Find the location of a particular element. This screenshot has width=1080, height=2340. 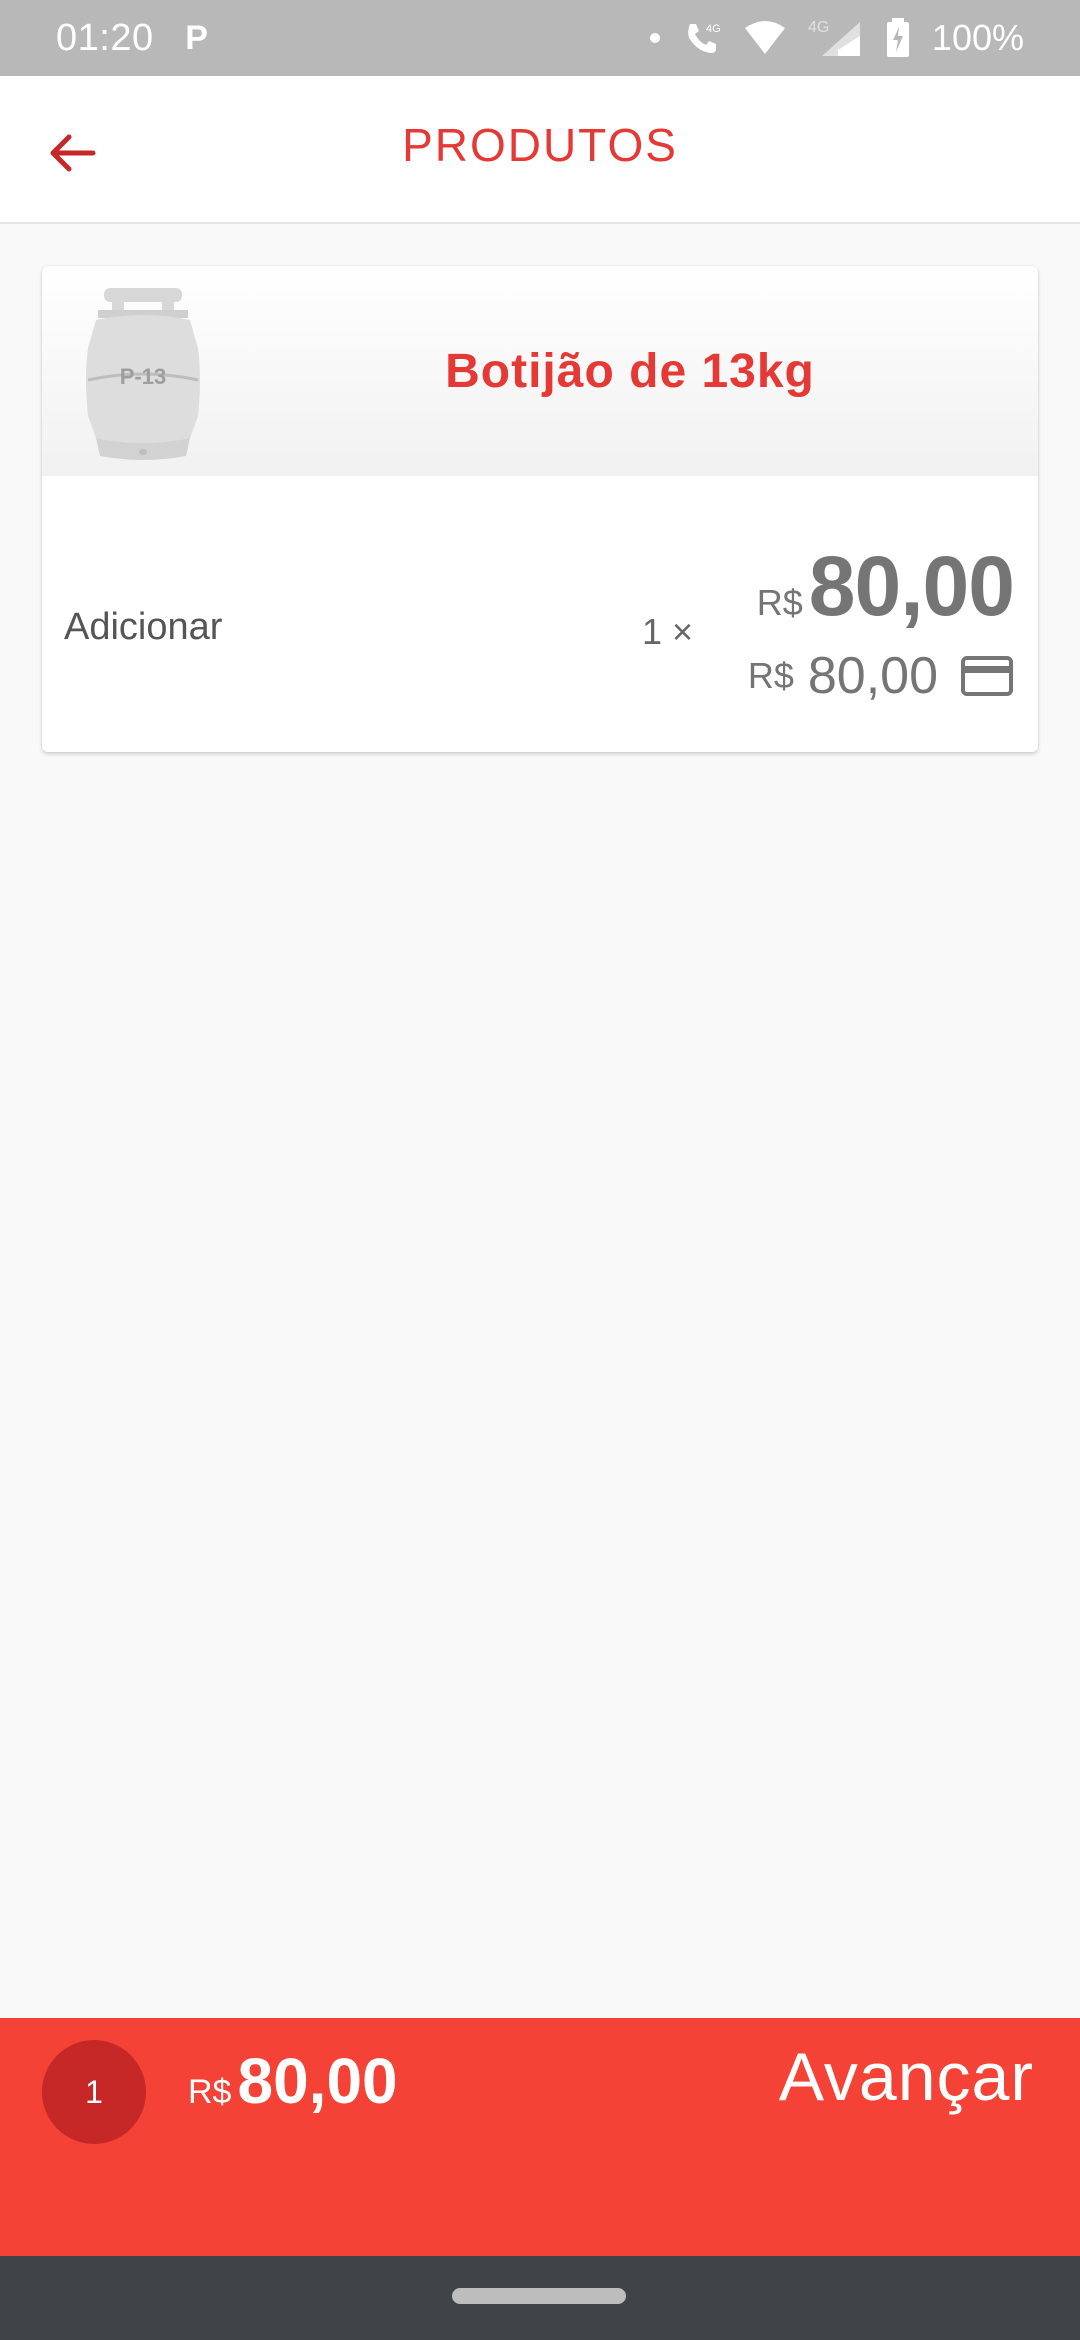

app-bar: PRODUTOS is located at coordinates (540, 150).